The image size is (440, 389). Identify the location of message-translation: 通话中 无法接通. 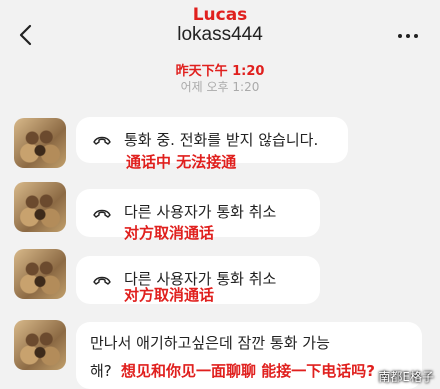
(181, 162).